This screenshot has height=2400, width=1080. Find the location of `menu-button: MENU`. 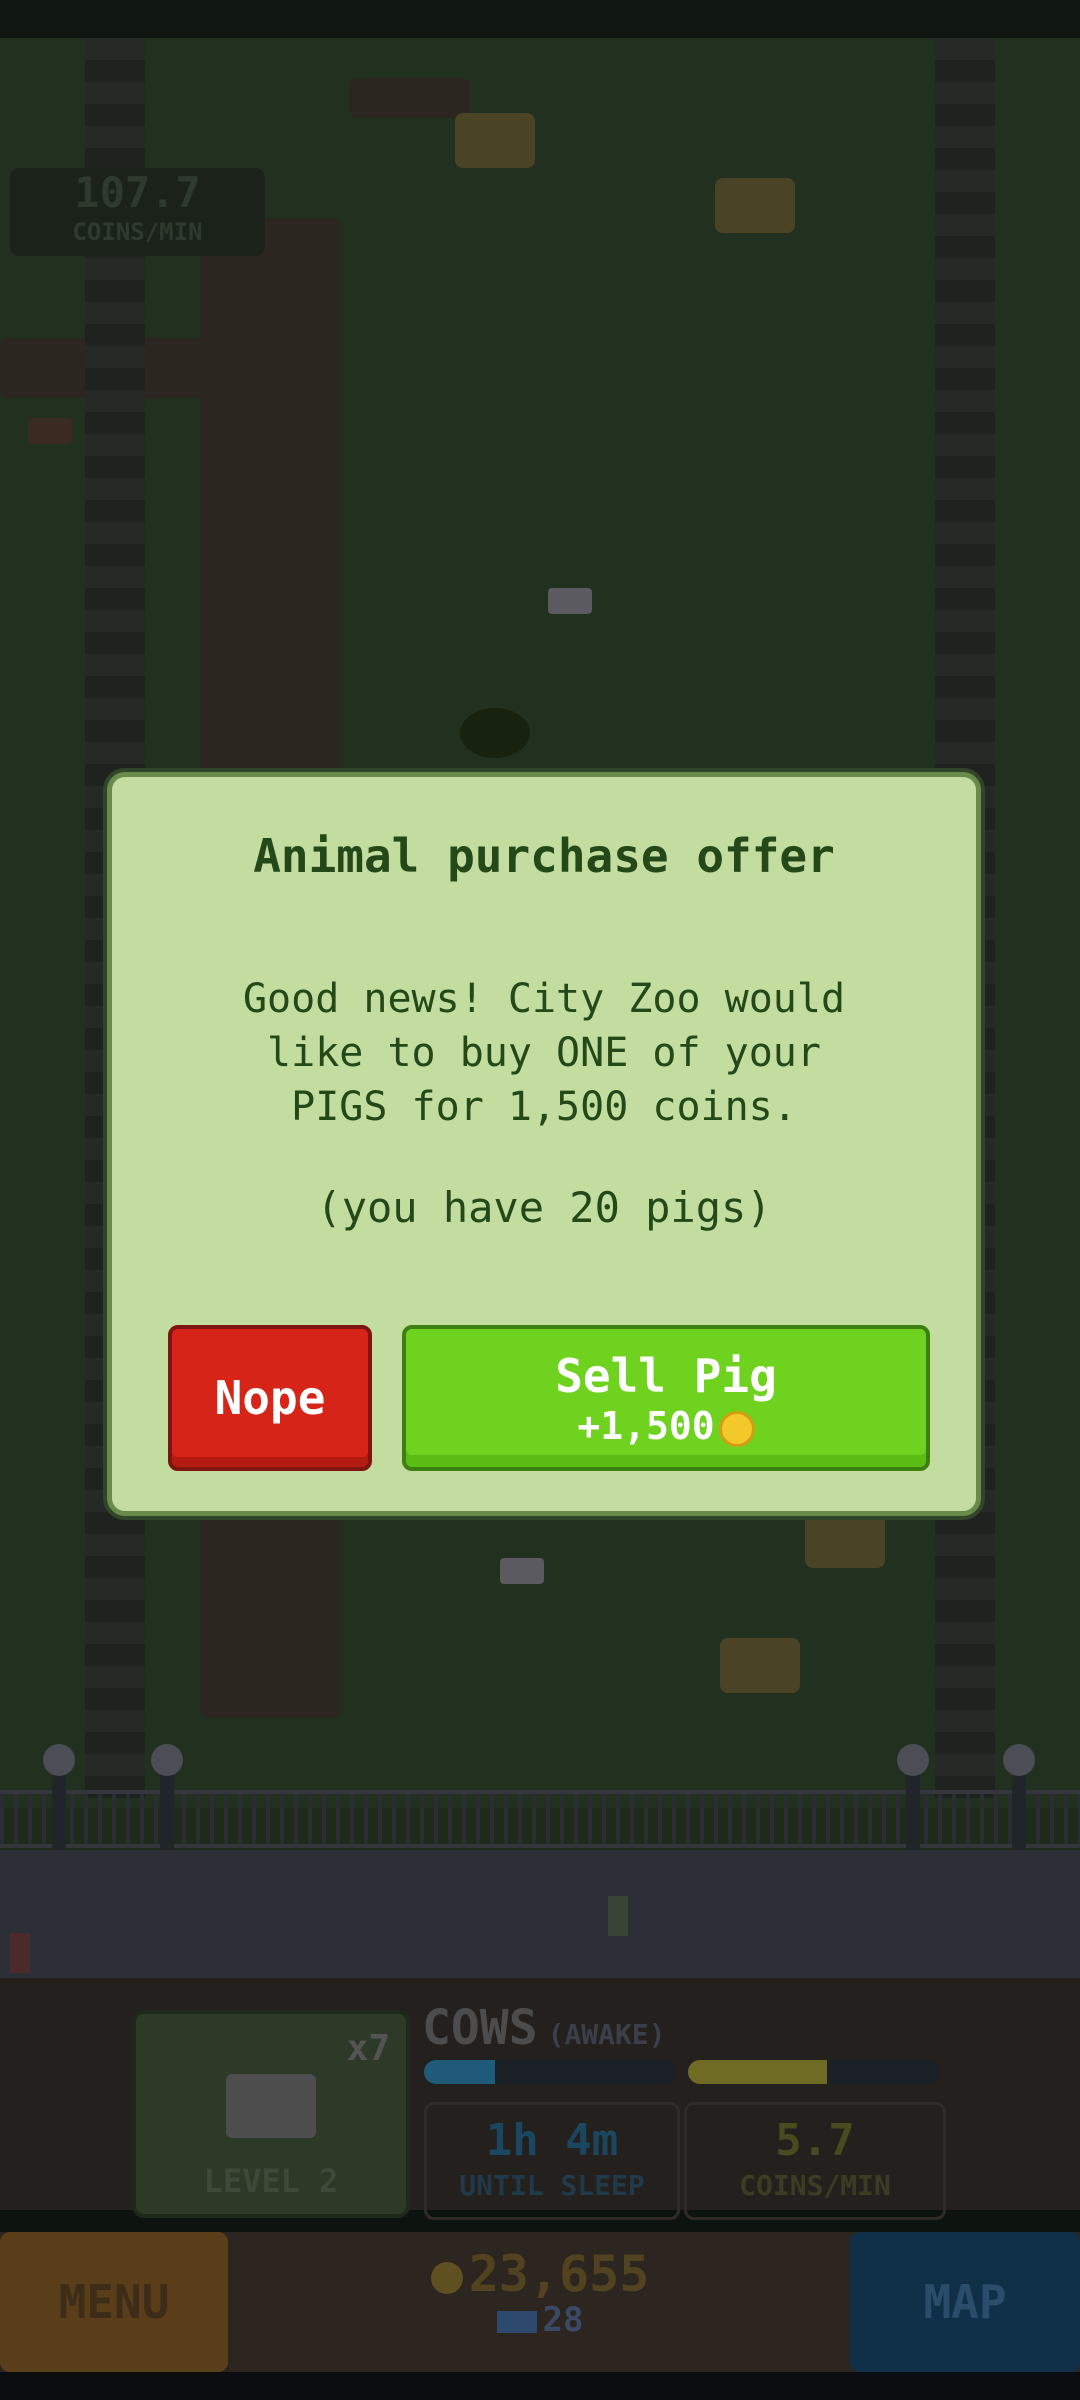

menu-button: MENU is located at coordinates (114, 2302).